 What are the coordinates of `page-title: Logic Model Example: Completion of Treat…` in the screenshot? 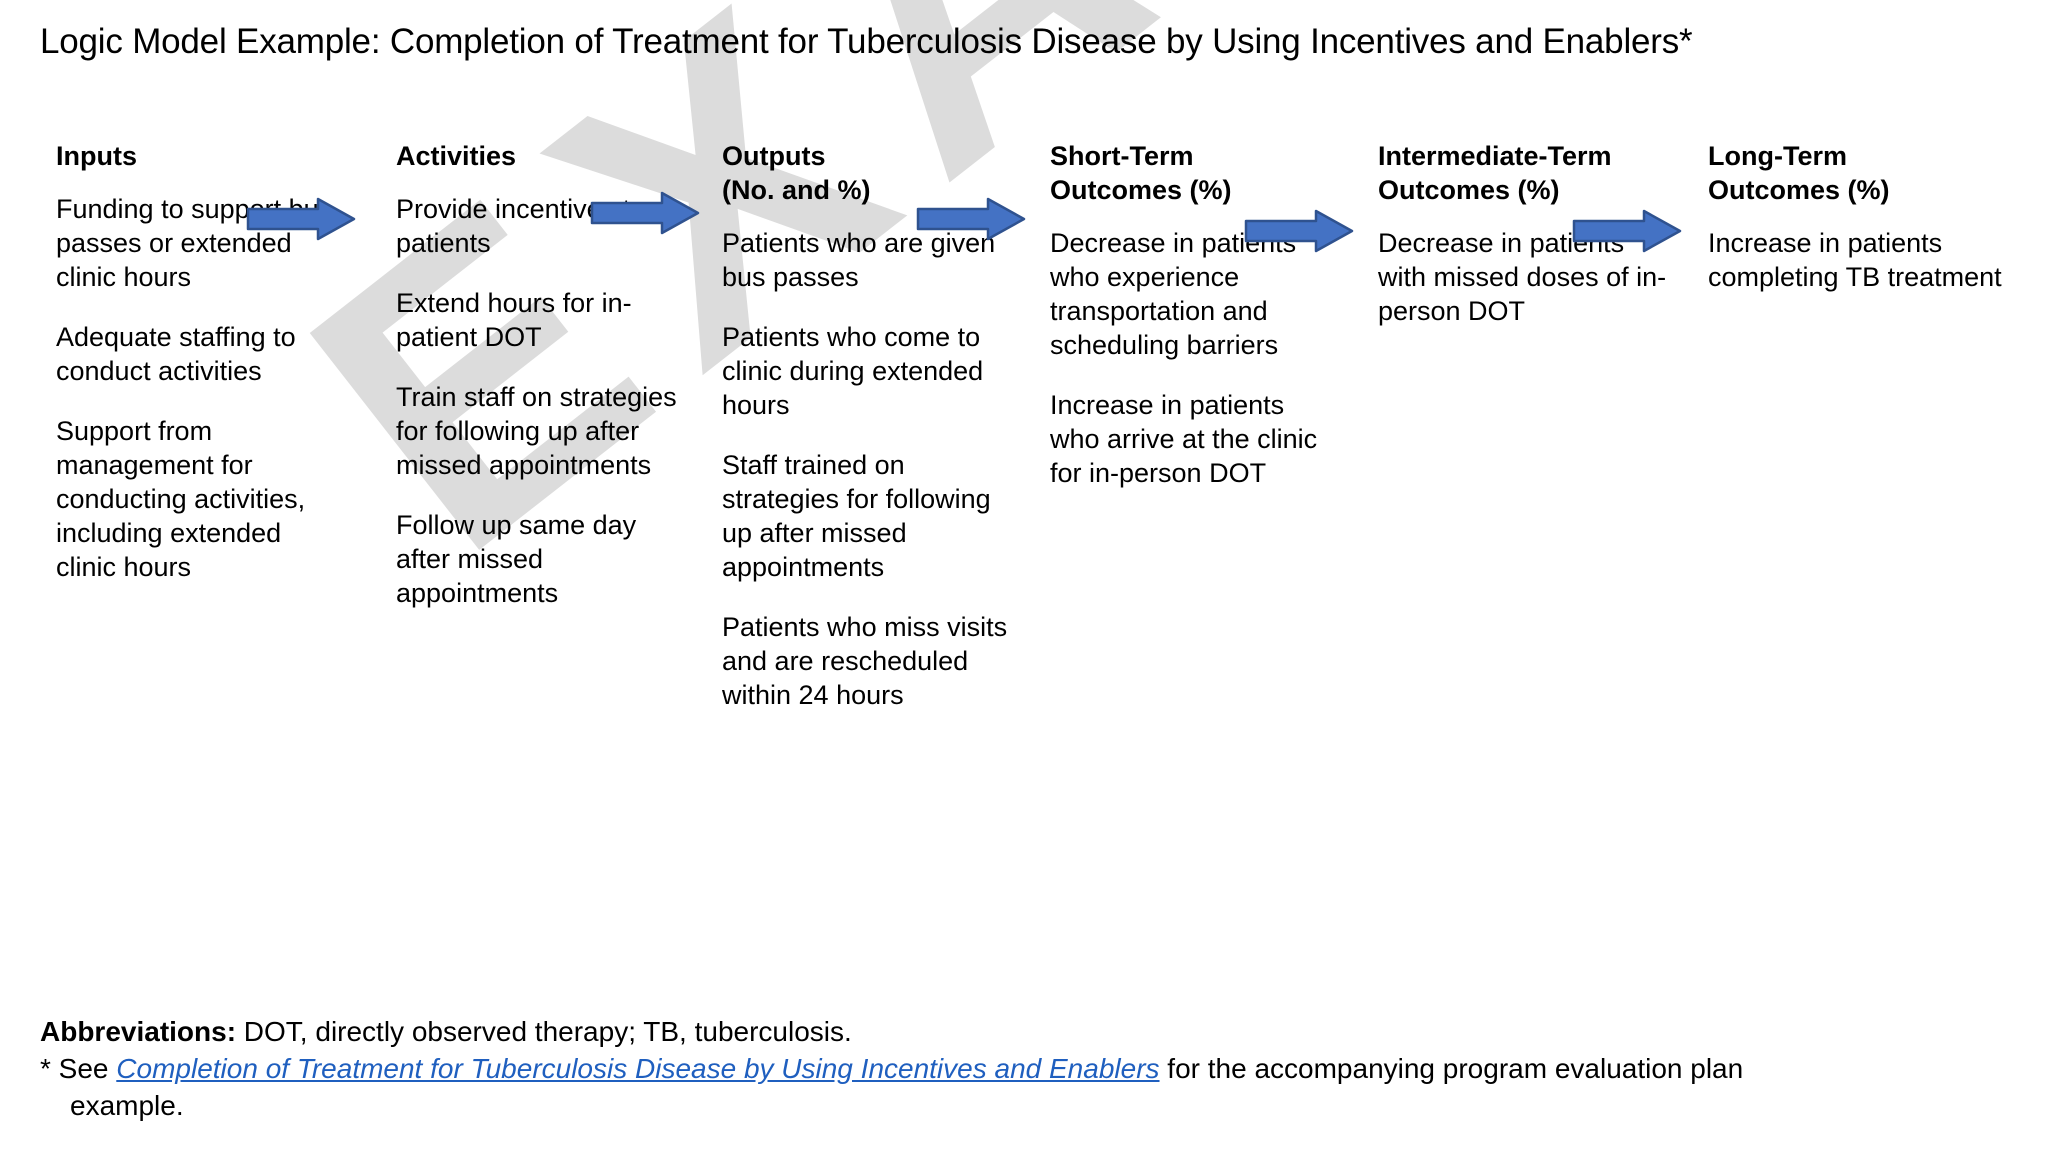 It's located at (866, 41).